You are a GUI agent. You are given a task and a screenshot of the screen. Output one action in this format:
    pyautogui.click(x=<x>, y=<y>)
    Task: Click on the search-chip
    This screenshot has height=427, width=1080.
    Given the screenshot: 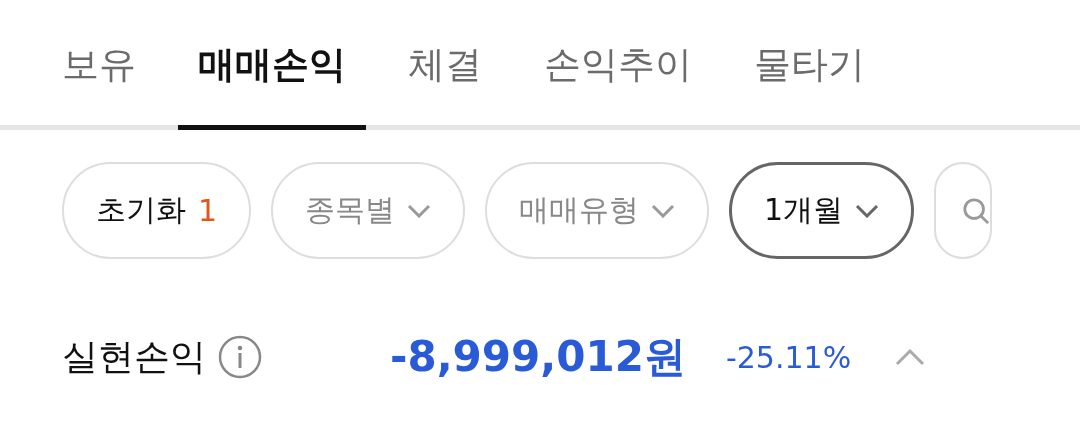 What is the action you would take?
    pyautogui.click(x=963, y=210)
    